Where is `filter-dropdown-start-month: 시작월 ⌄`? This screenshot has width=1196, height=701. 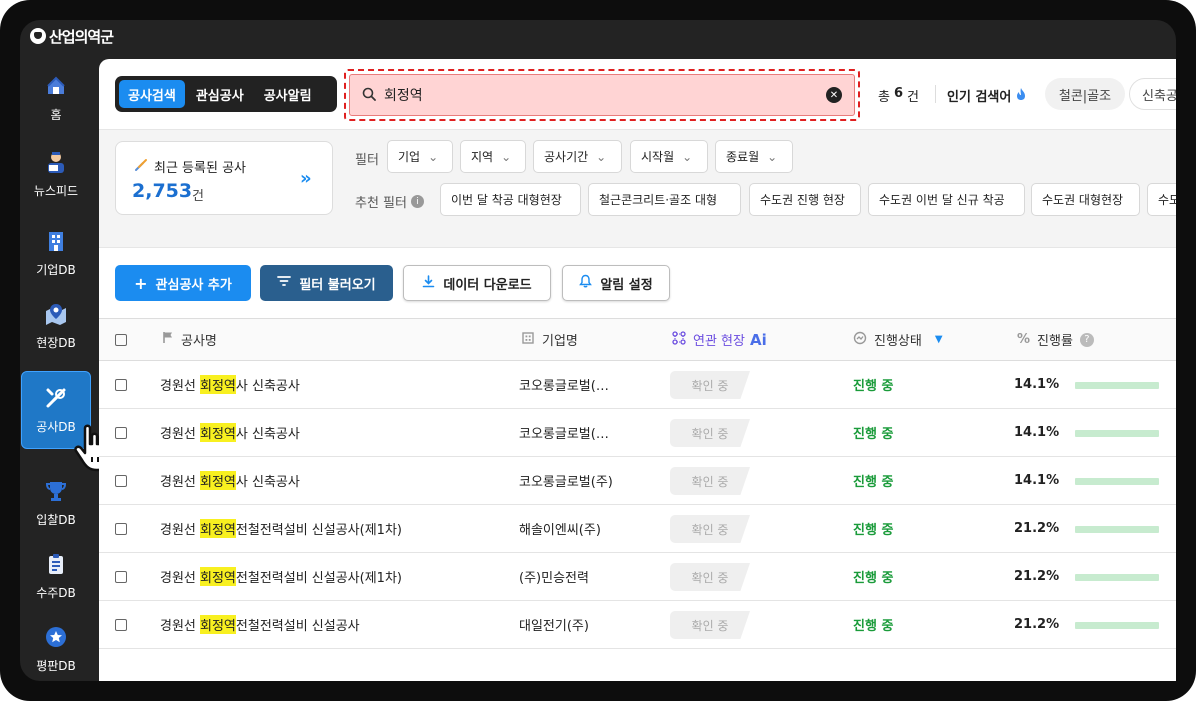
filter-dropdown-start-month: 시작월 ⌄ is located at coordinates (669, 156).